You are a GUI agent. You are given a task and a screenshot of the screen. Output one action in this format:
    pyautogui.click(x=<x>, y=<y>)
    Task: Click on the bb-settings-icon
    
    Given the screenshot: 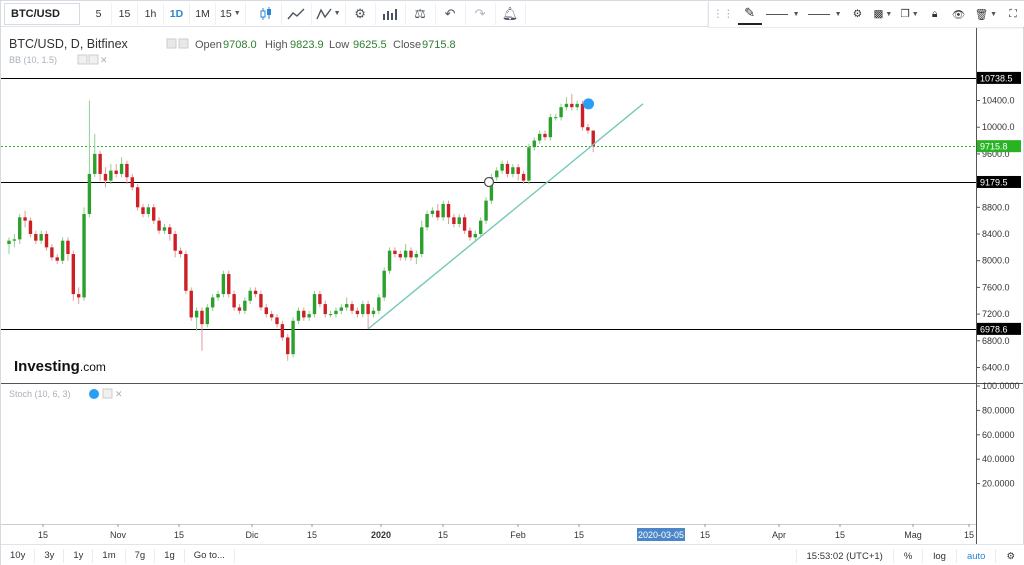 What is the action you would take?
    pyautogui.click(x=93, y=59)
    